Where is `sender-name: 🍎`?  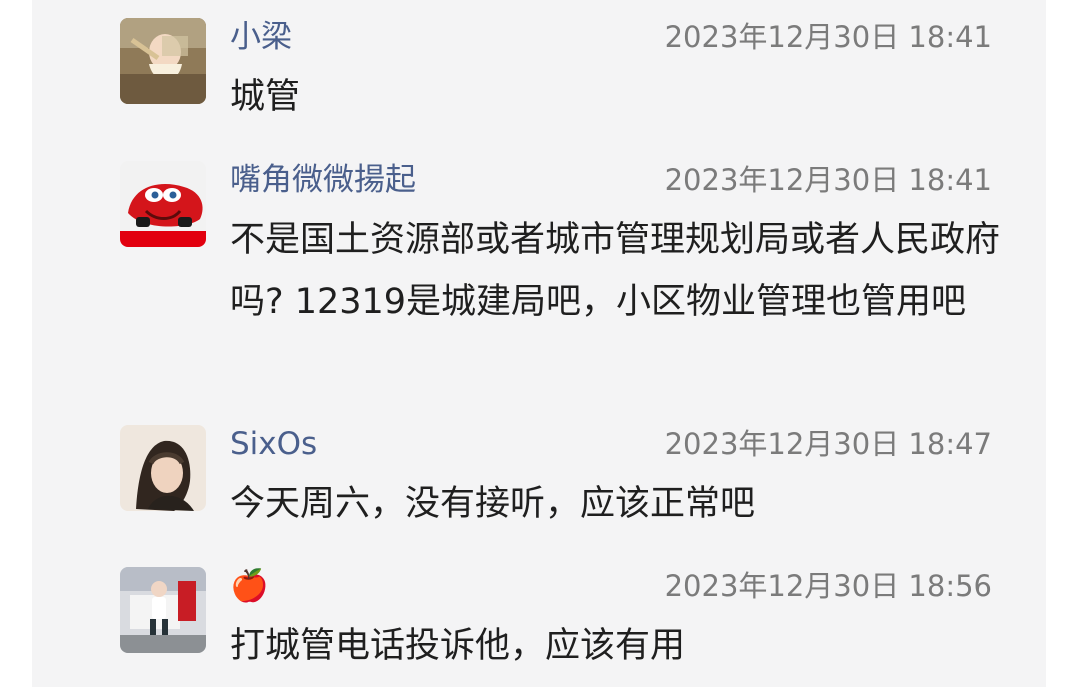 sender-name: 🍎 is located at coordinates (249, 586).